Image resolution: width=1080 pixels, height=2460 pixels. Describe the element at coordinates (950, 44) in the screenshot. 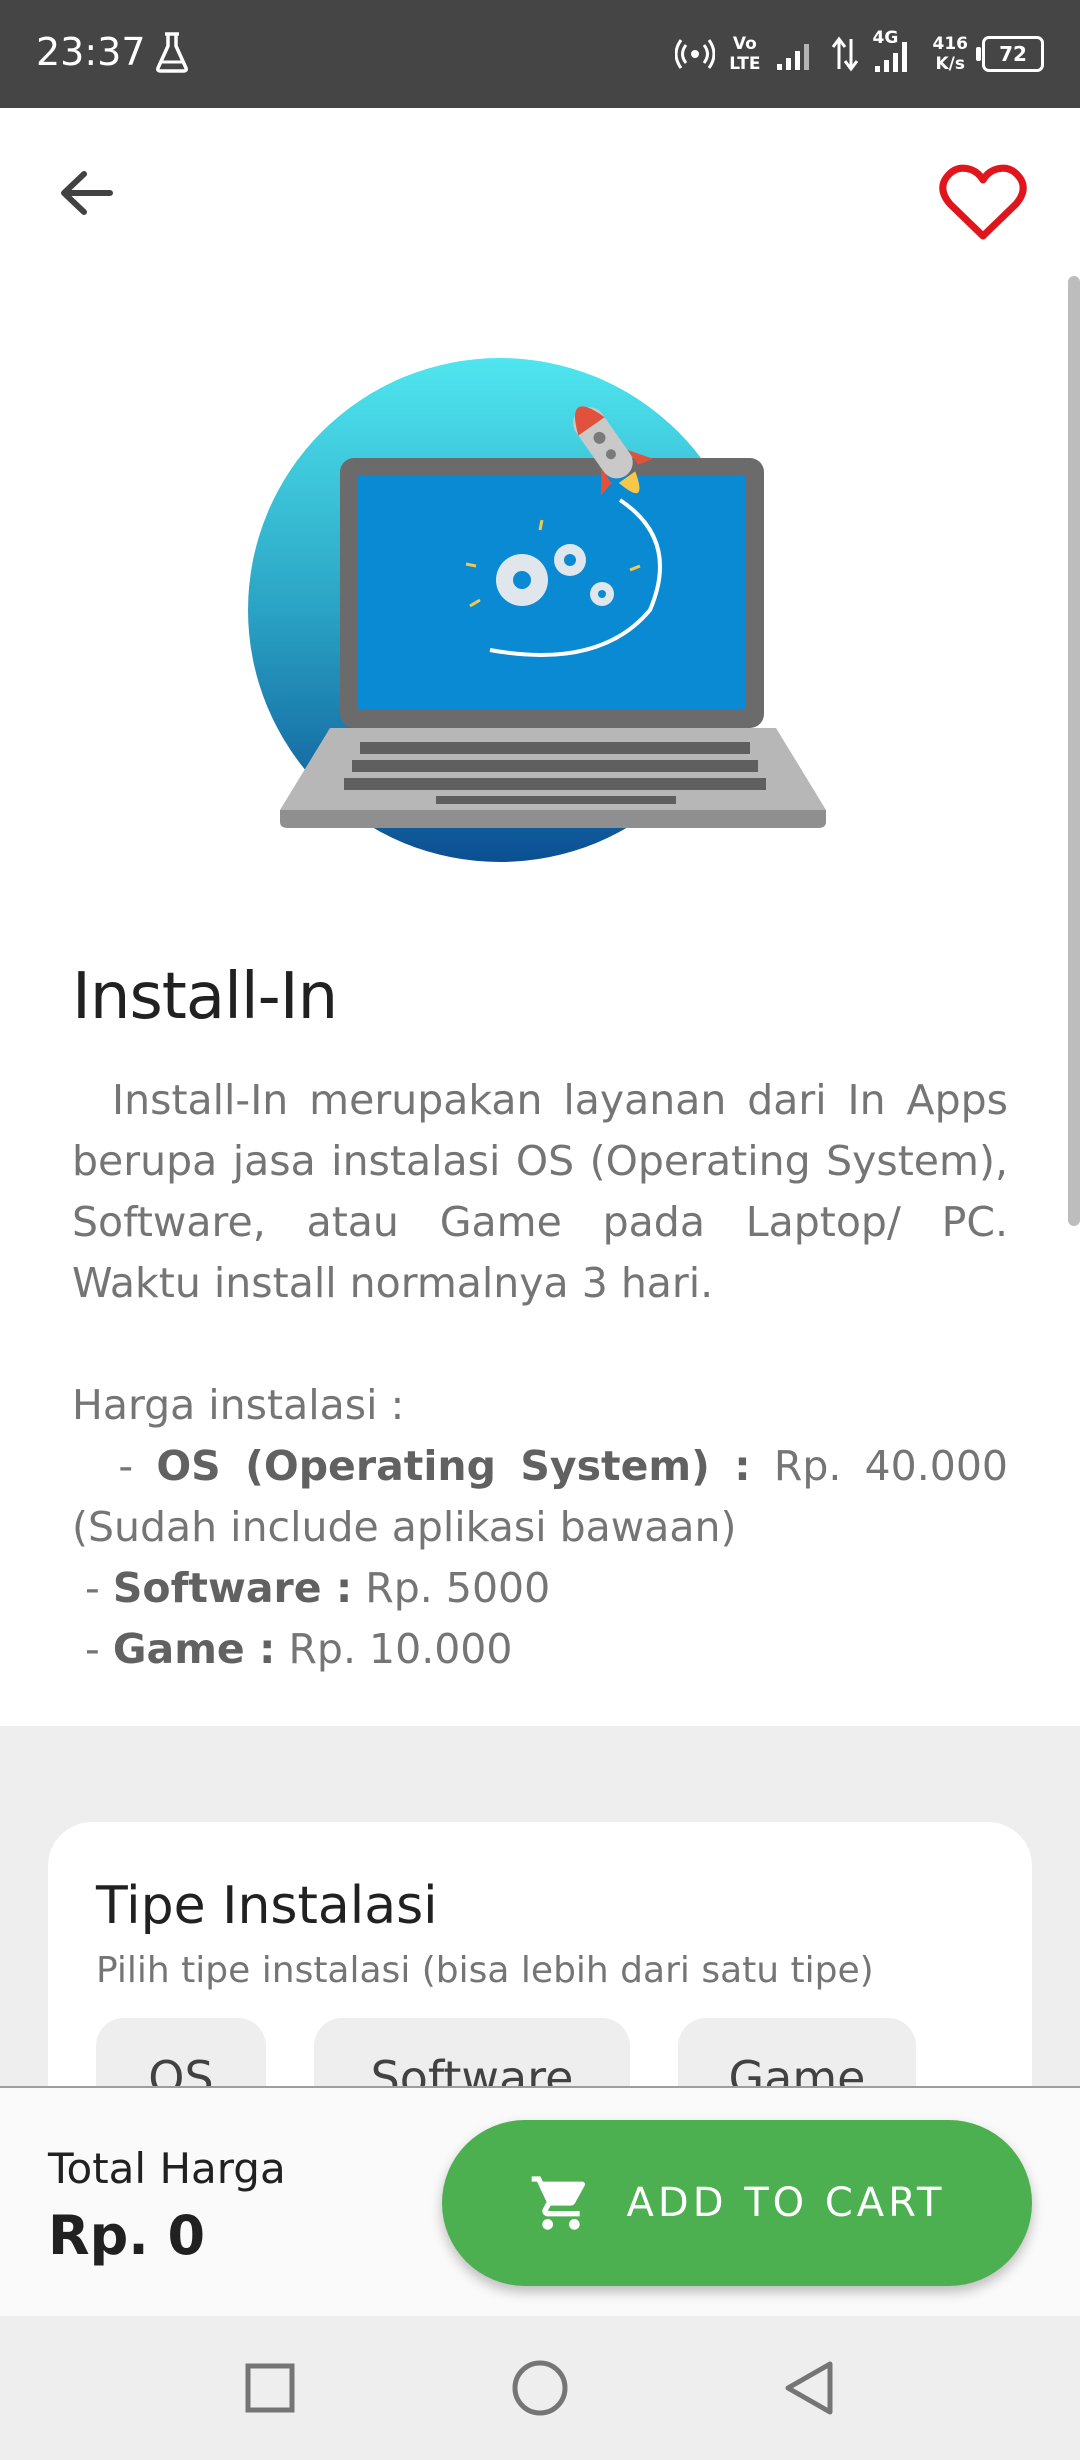

I see `speed-value: 416` at that location.